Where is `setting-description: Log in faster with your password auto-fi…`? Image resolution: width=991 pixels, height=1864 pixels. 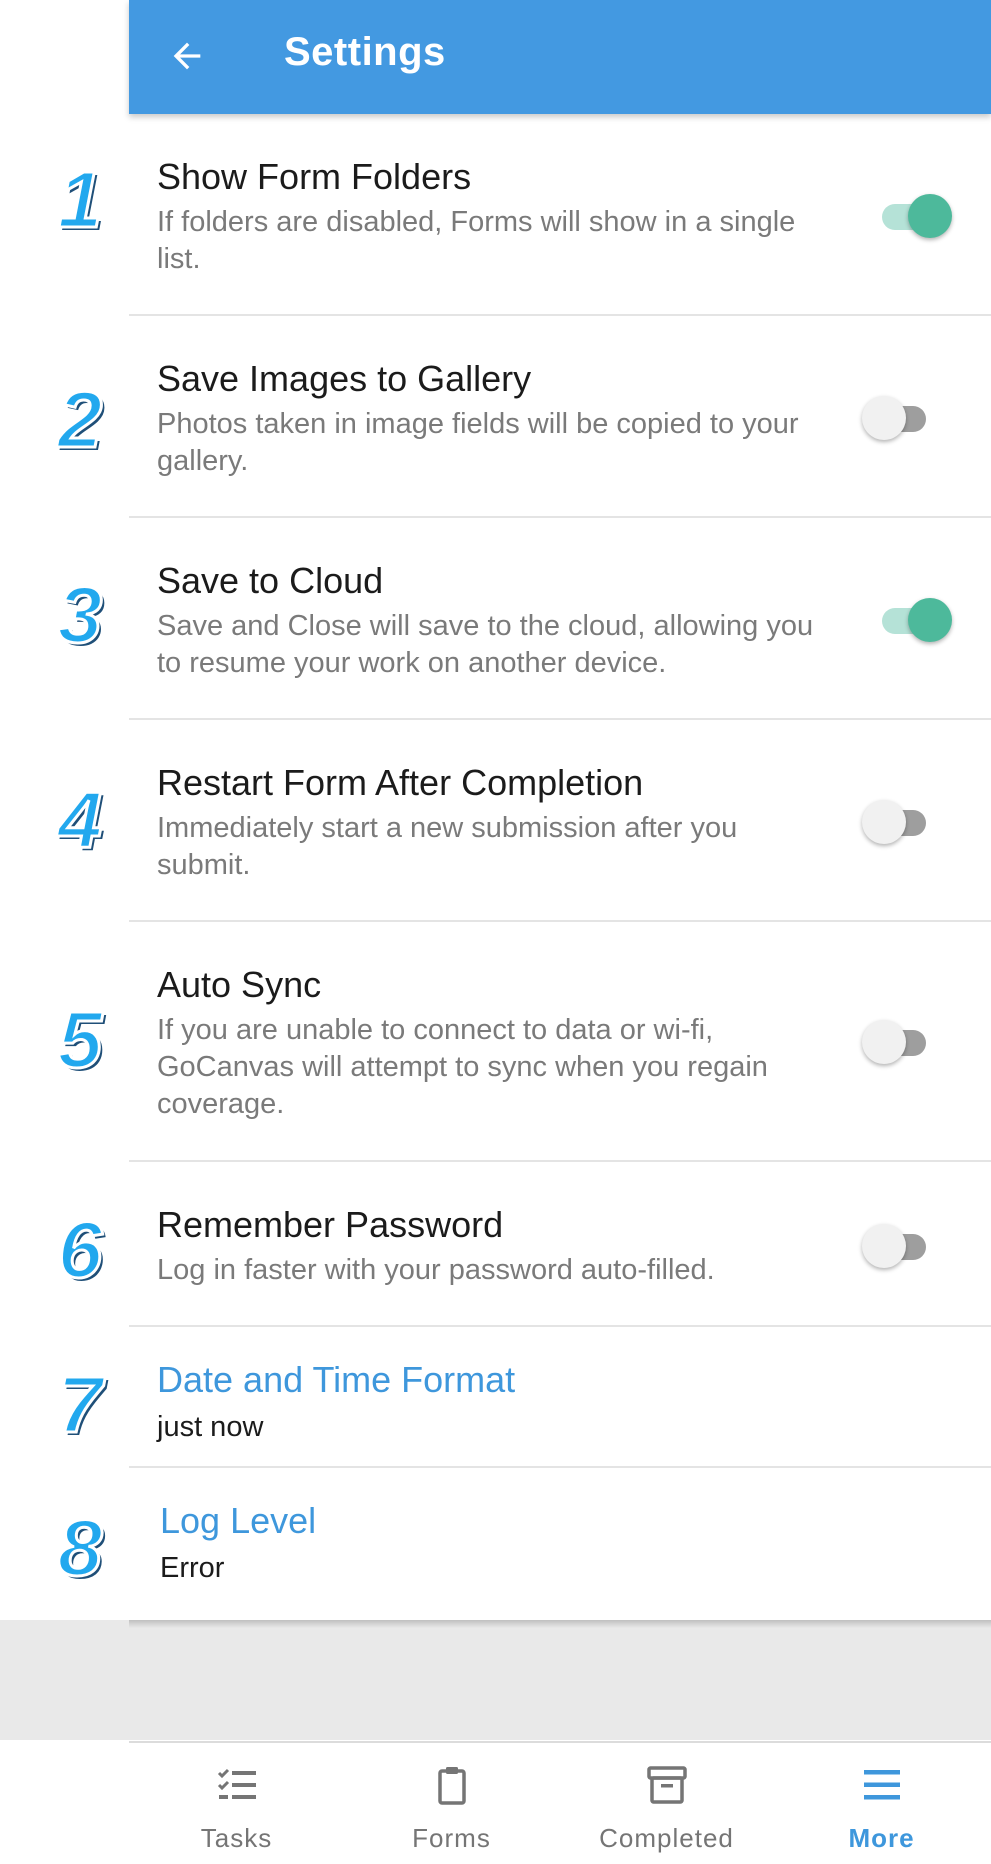
setting-description: Log in faster with your password auto-fi… is located at coordinates (436, 1270).